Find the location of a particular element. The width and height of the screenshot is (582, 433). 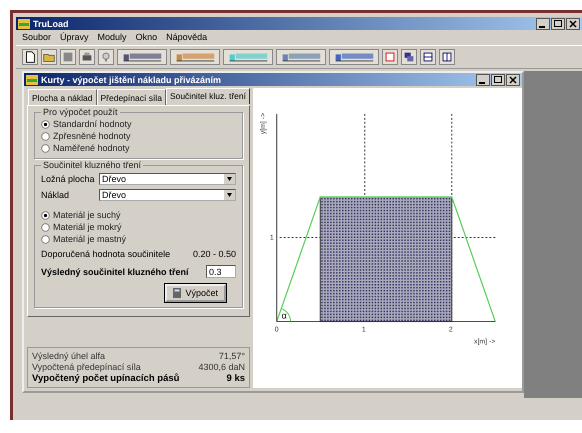

result-value: 71,57° is located at coordinates (232, 356).